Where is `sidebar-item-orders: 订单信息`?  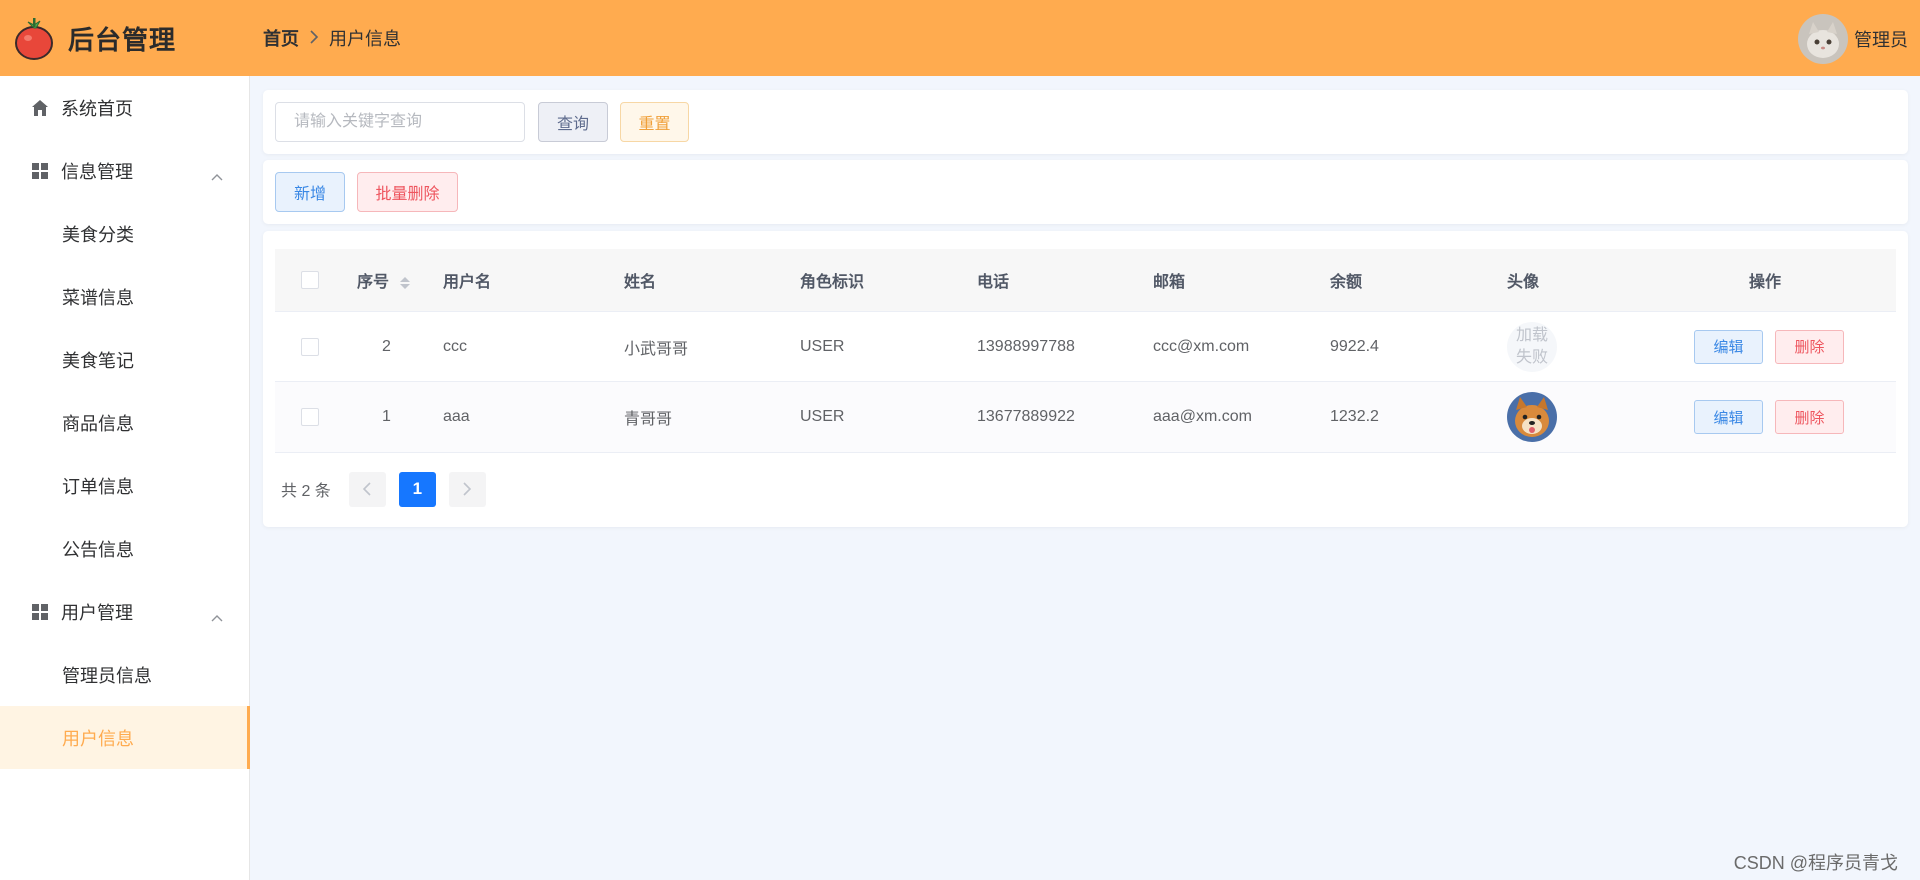 sidebar-item-orders: 订单信息 is located at coordinates (124, 485).